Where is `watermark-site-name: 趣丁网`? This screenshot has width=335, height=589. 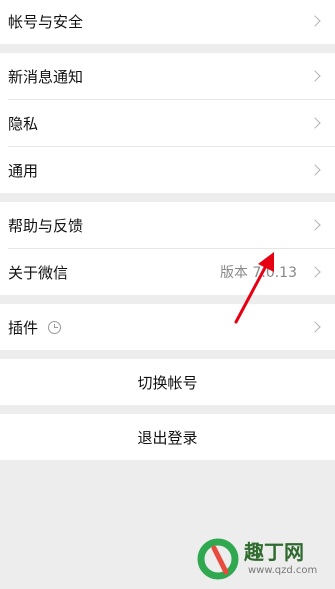 watermark-site-name: 趣丁网 is located at coordinates (274, 552).